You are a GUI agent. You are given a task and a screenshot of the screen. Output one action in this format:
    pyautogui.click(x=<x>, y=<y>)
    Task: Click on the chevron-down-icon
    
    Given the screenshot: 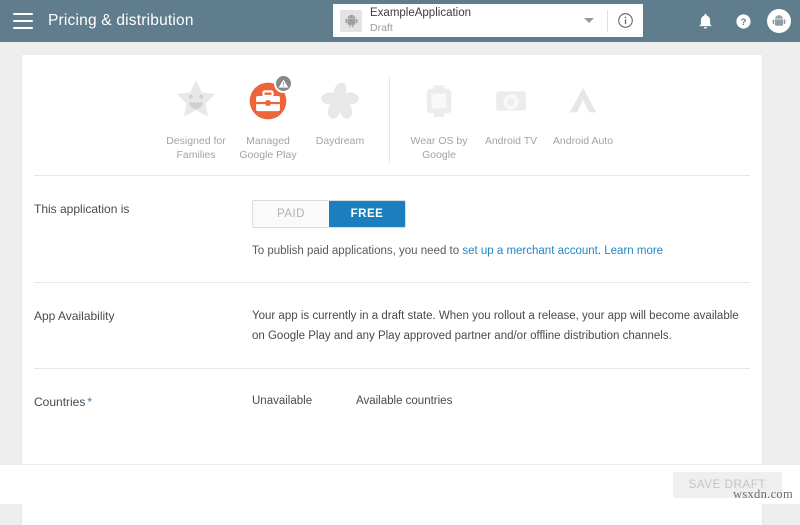 What is the action you would take?
    pyautogui.click(x=589, y=20)
    